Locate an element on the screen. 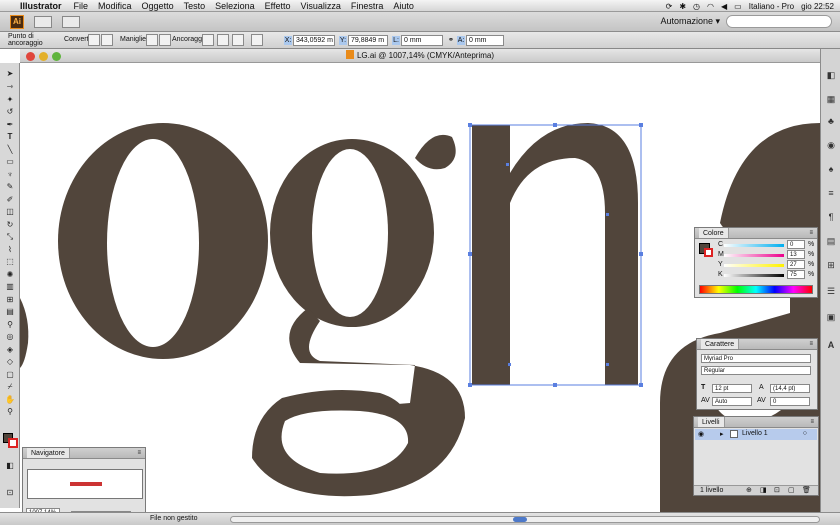 This screenshot has height=525, width=840. brushes-icon: ♣ is located at coordinates (831, 121).